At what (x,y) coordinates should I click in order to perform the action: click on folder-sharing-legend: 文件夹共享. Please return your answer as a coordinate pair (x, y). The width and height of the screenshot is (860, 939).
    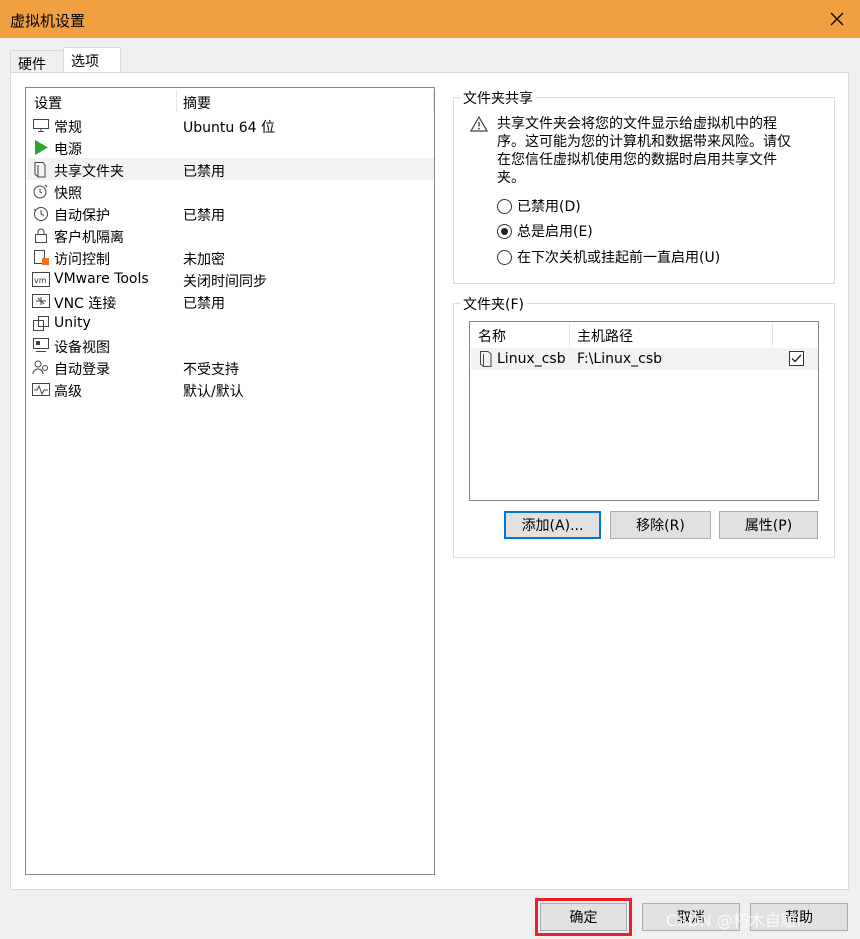
    Looking at the image, I should click on (498, 98).